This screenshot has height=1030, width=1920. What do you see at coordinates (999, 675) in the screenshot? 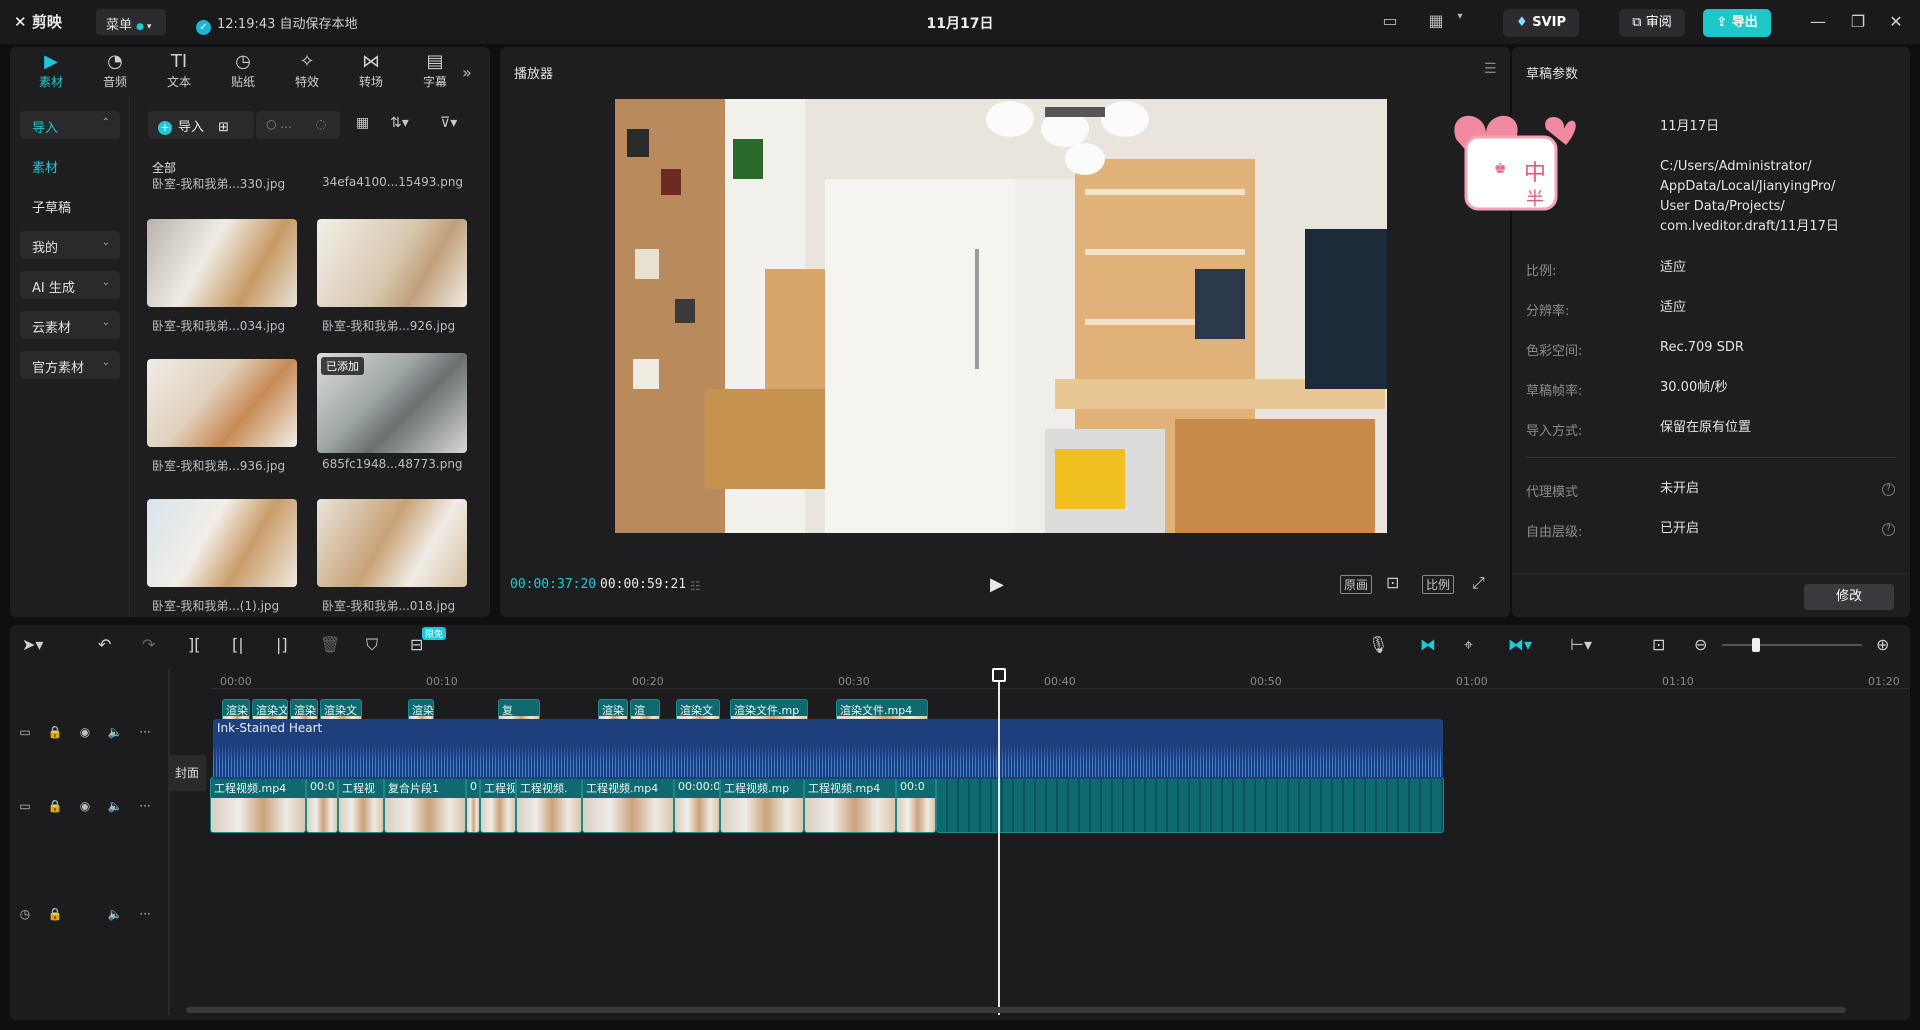
I see `playhead-handle` at bounding box center [999, 675].